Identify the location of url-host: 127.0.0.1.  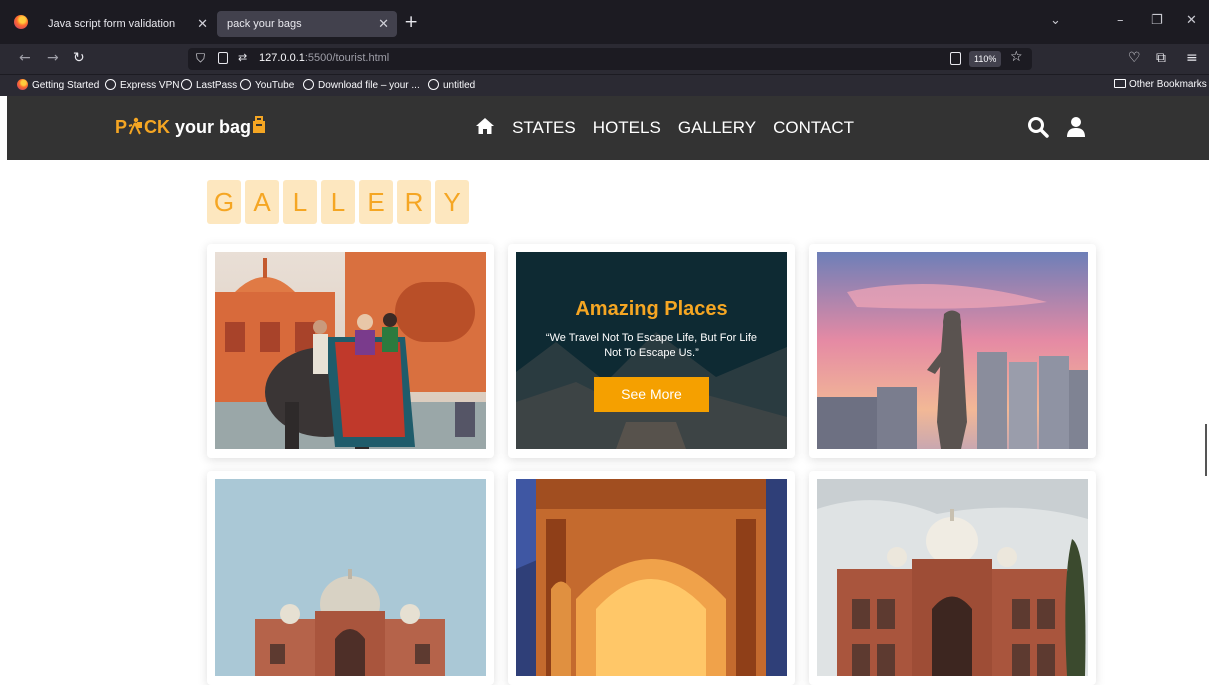
(282, 58).